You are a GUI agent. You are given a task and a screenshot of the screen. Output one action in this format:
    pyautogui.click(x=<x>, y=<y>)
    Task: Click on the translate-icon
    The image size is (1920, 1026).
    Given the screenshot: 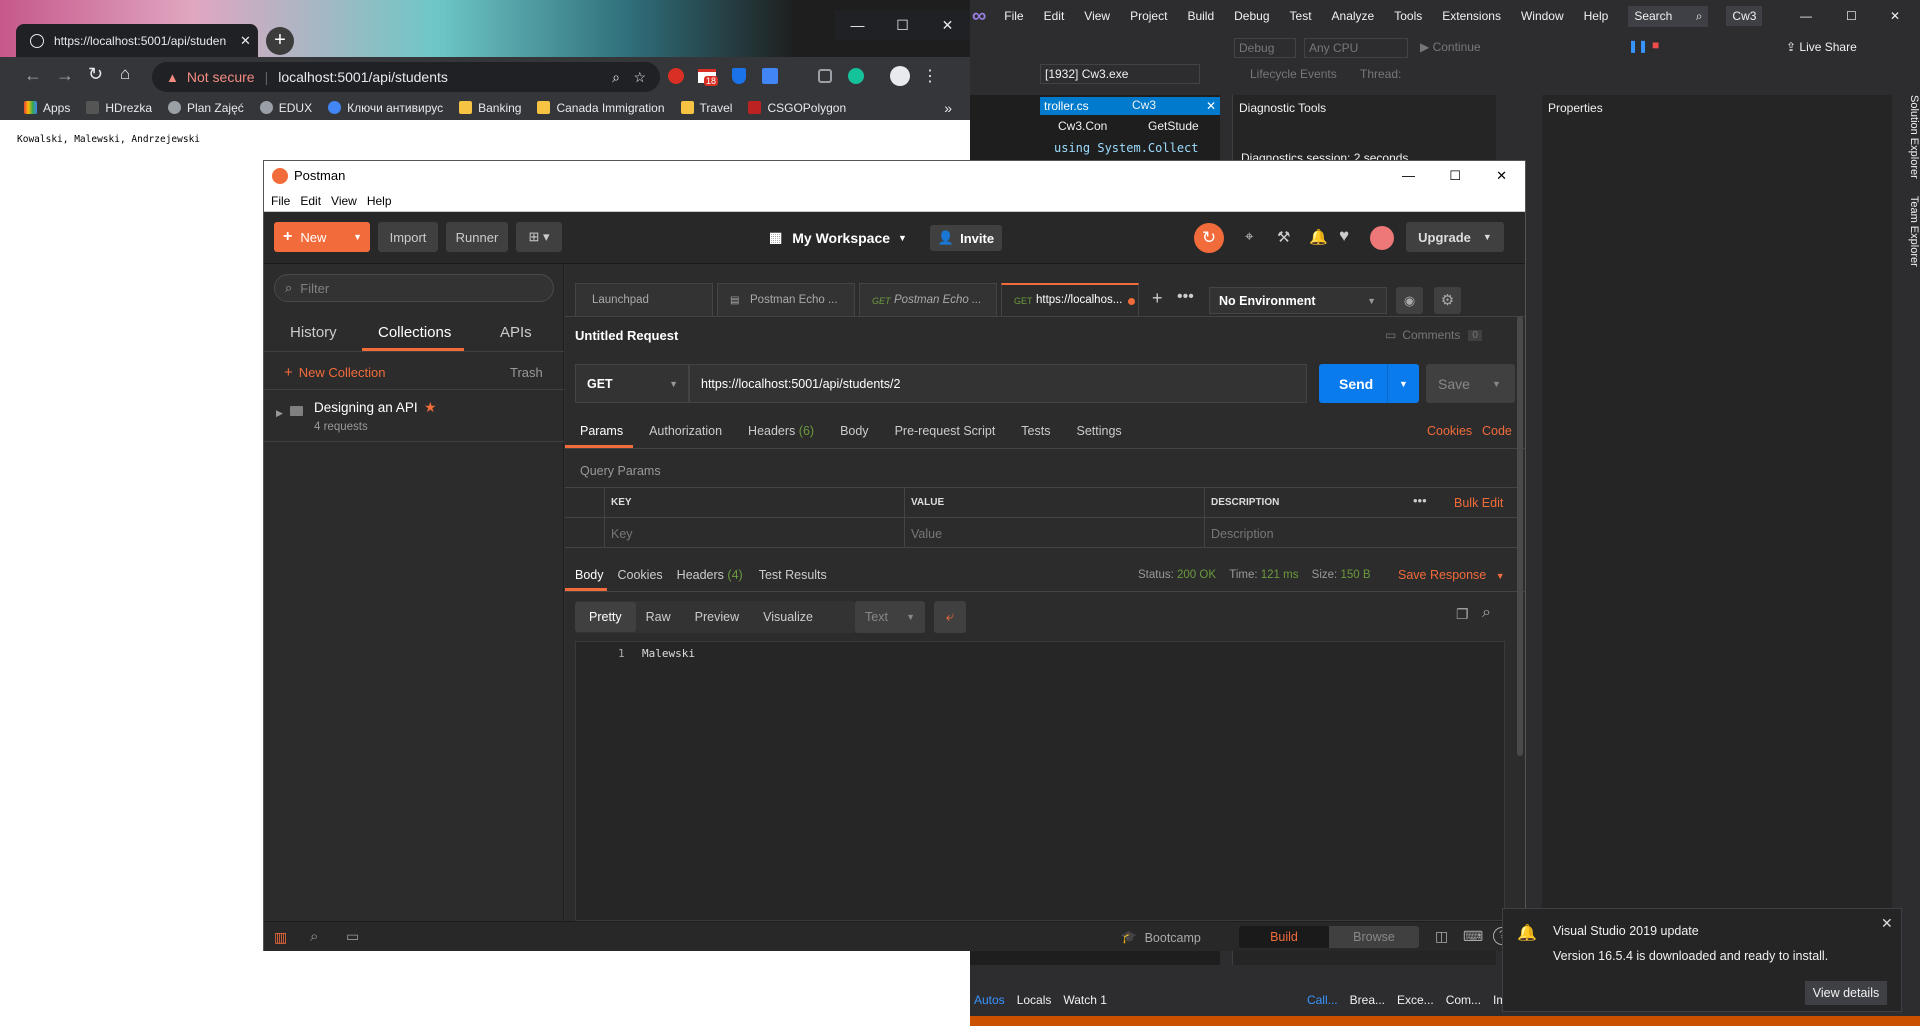 What is the action you would take?
    pyautogui.click(x=770, y=76)
    